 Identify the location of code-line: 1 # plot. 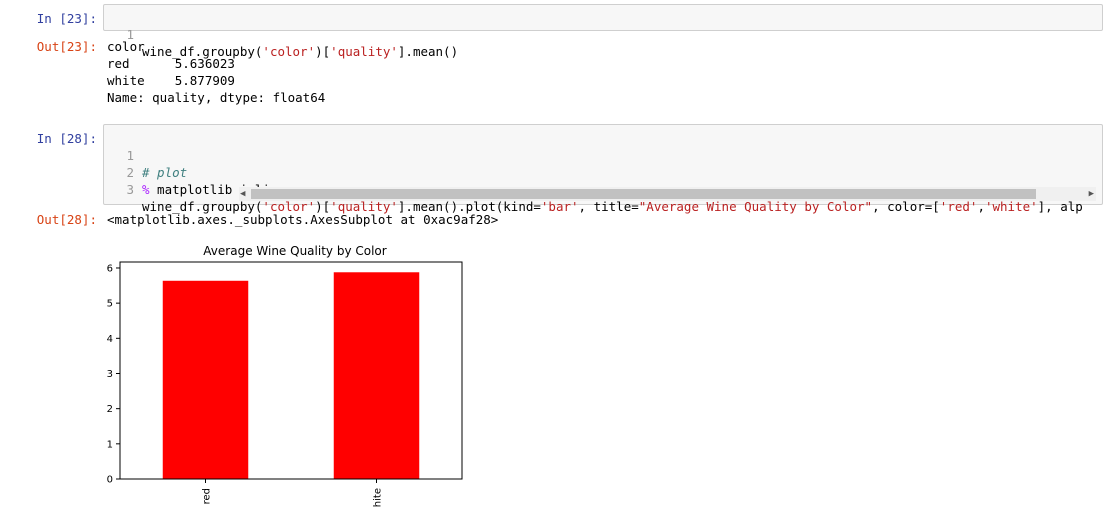
(603, 155).